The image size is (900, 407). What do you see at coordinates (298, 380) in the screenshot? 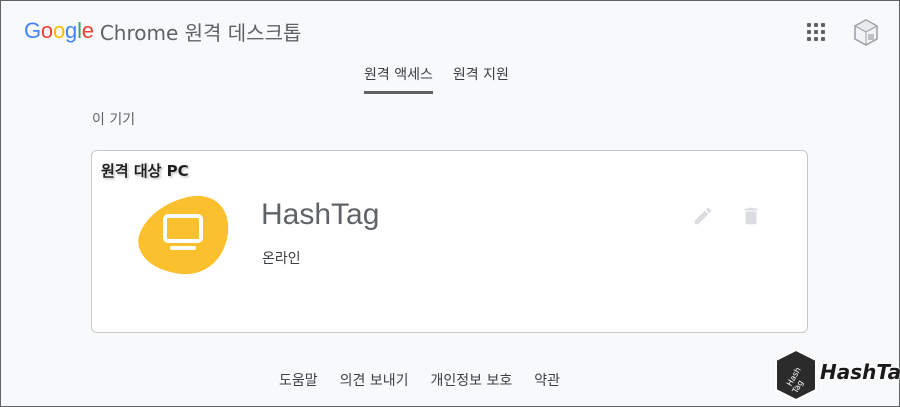
I see `footer-link-help: 도움말` at bounding box center [298, 380].